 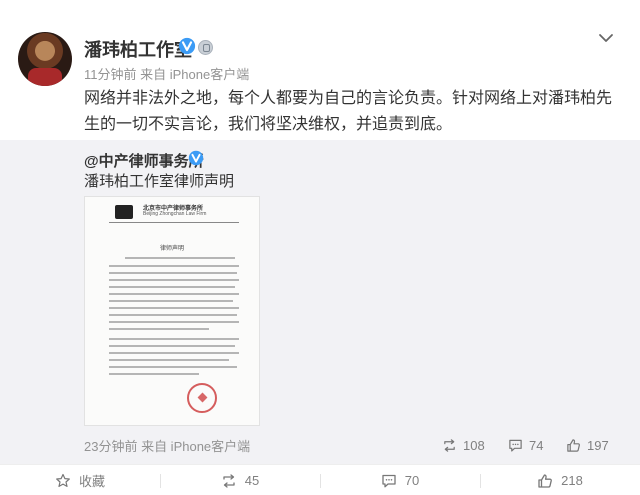 I want to click on action-bar: 收藏 45 70 218, so click(x=320, y=479).